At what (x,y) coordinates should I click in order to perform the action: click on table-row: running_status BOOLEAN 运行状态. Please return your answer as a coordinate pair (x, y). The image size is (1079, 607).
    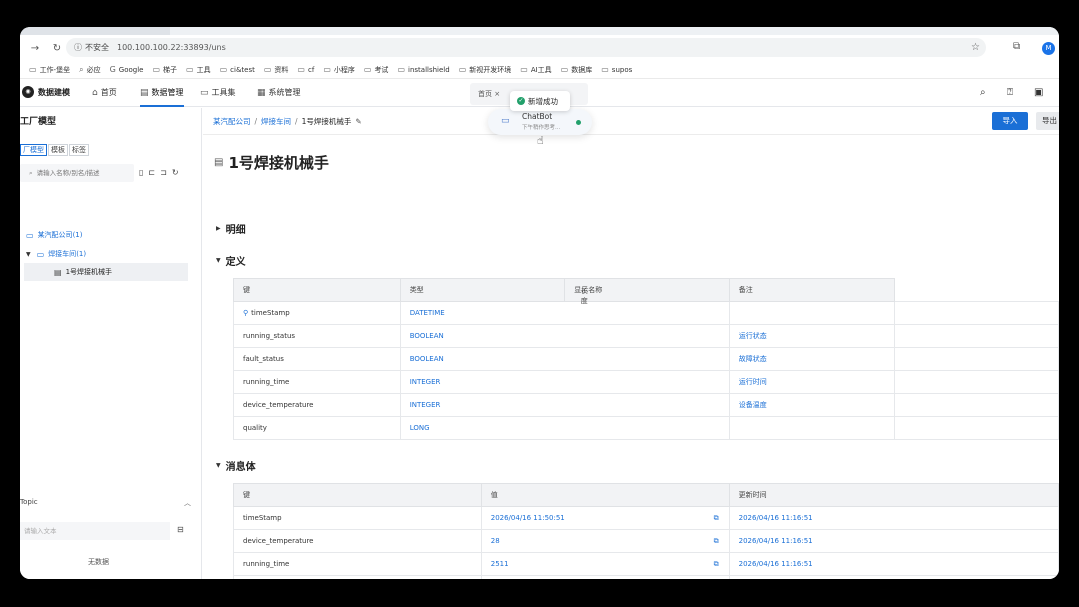
    Looking at the image, I should click on (646, 336).